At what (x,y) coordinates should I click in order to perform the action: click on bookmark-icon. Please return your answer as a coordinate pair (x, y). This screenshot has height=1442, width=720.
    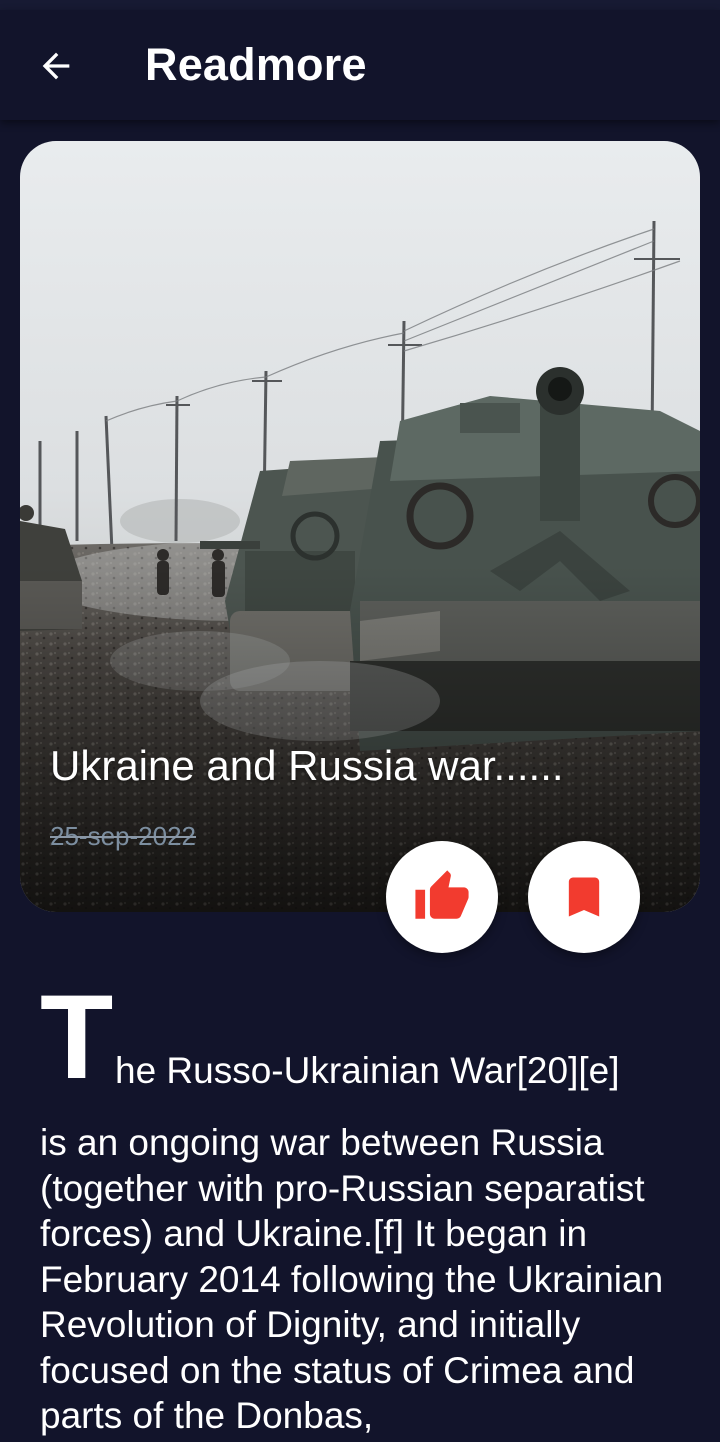
    Looking at the image, I should click on (584, 897).